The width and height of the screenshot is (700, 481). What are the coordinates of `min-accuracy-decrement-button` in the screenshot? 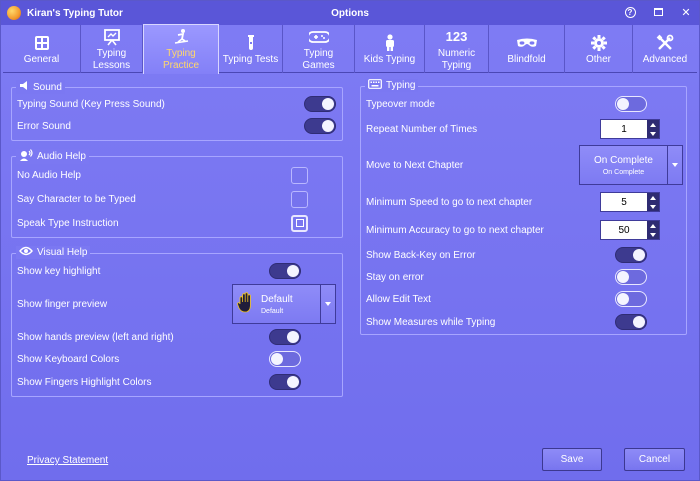 It's located at (653, 234).